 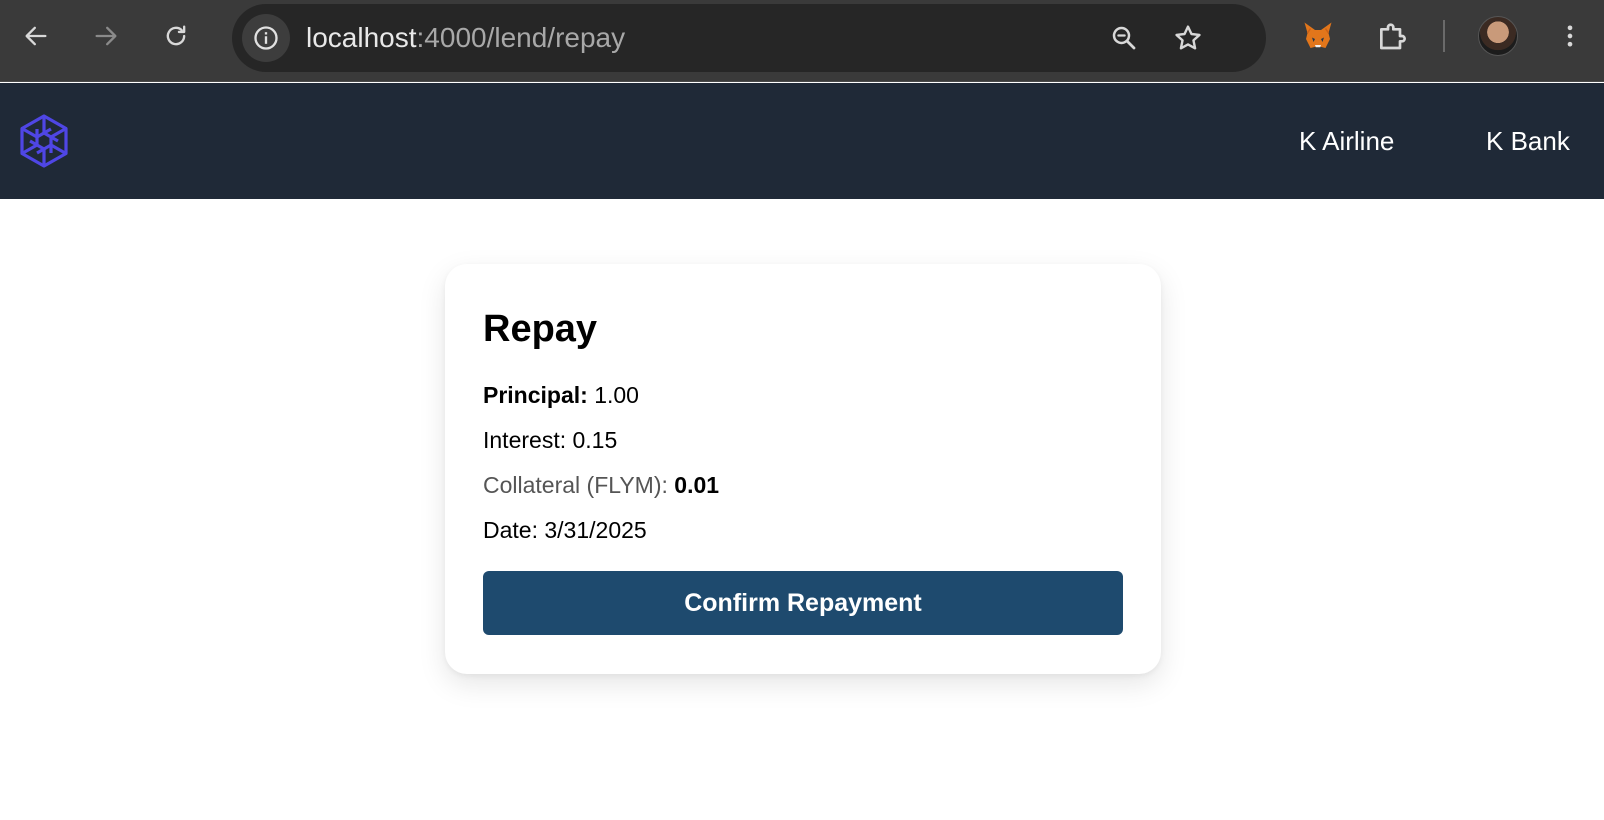 I want to click on collateral-label: Collateral (FLYM):, so click(x=575, y=485).